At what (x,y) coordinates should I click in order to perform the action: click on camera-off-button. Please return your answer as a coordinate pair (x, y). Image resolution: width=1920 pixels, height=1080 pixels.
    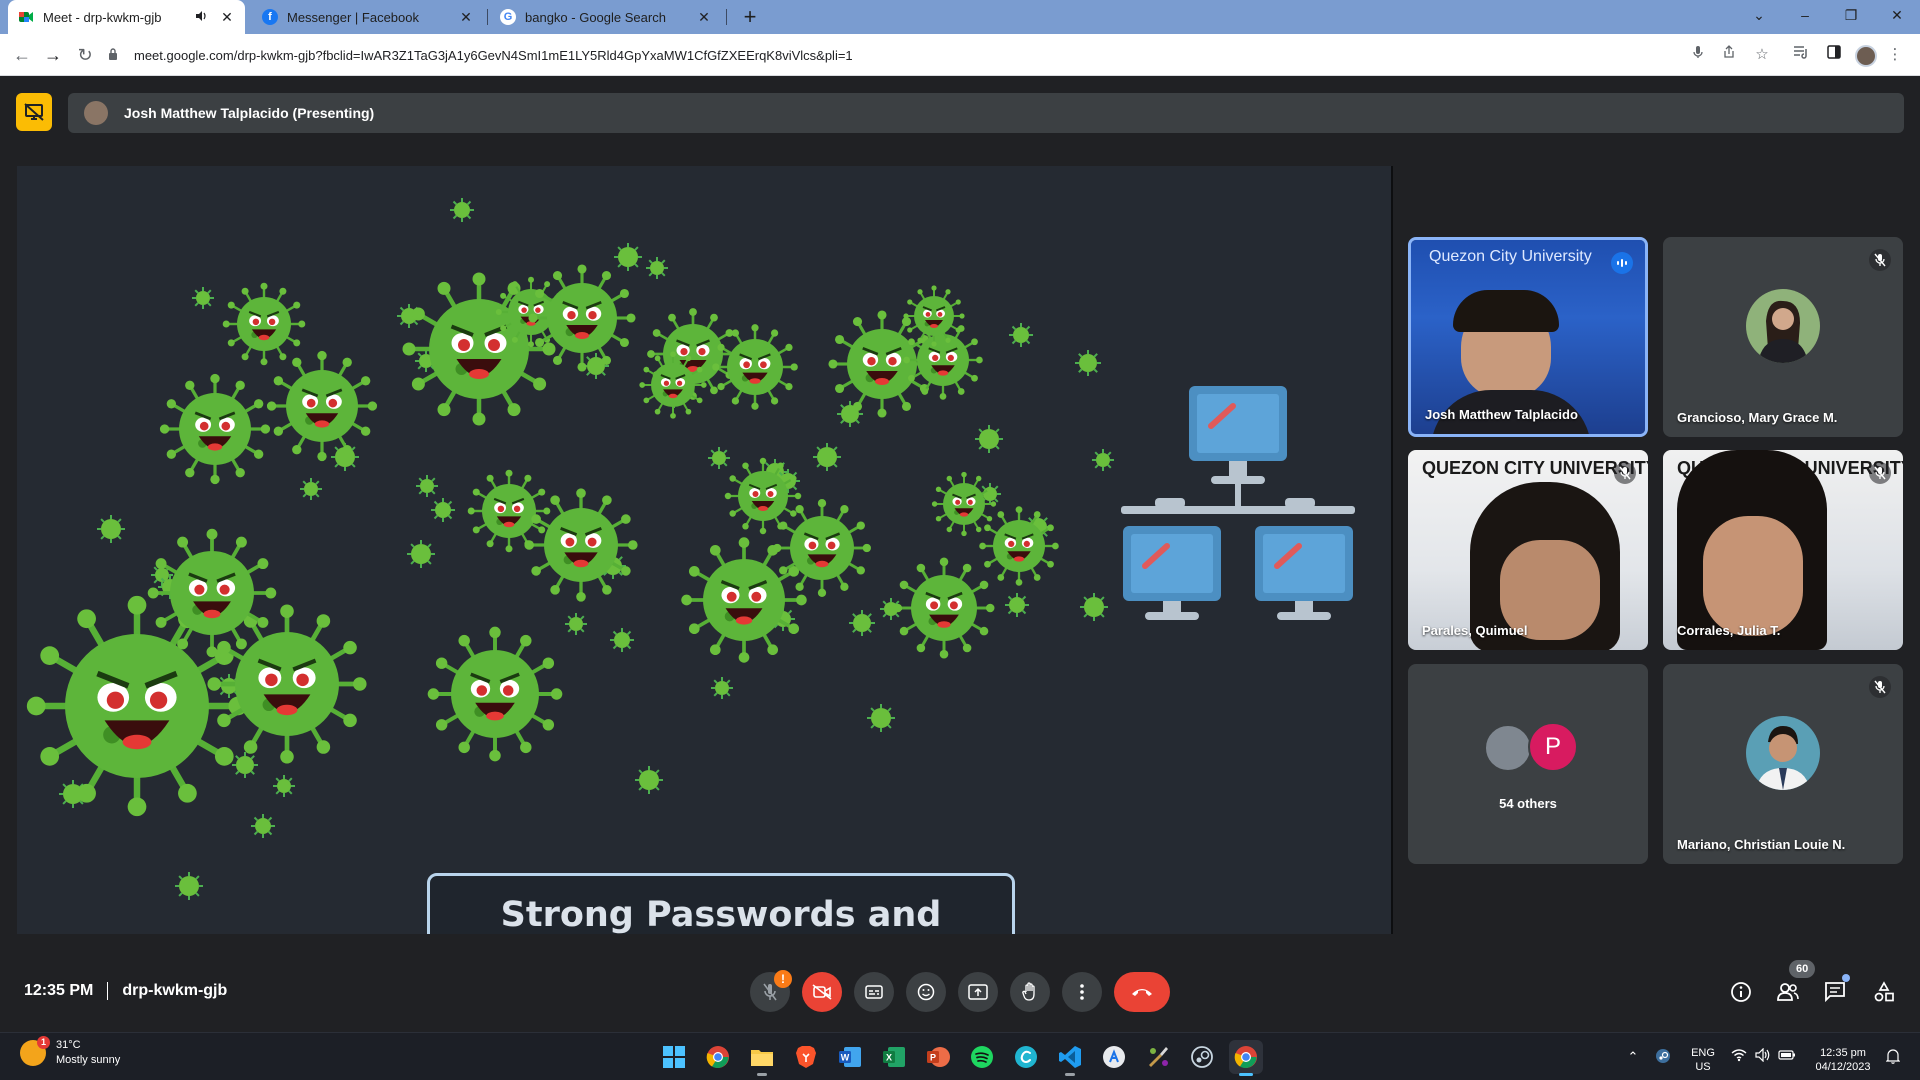
    Looking at the image, I should click on (822, 992).